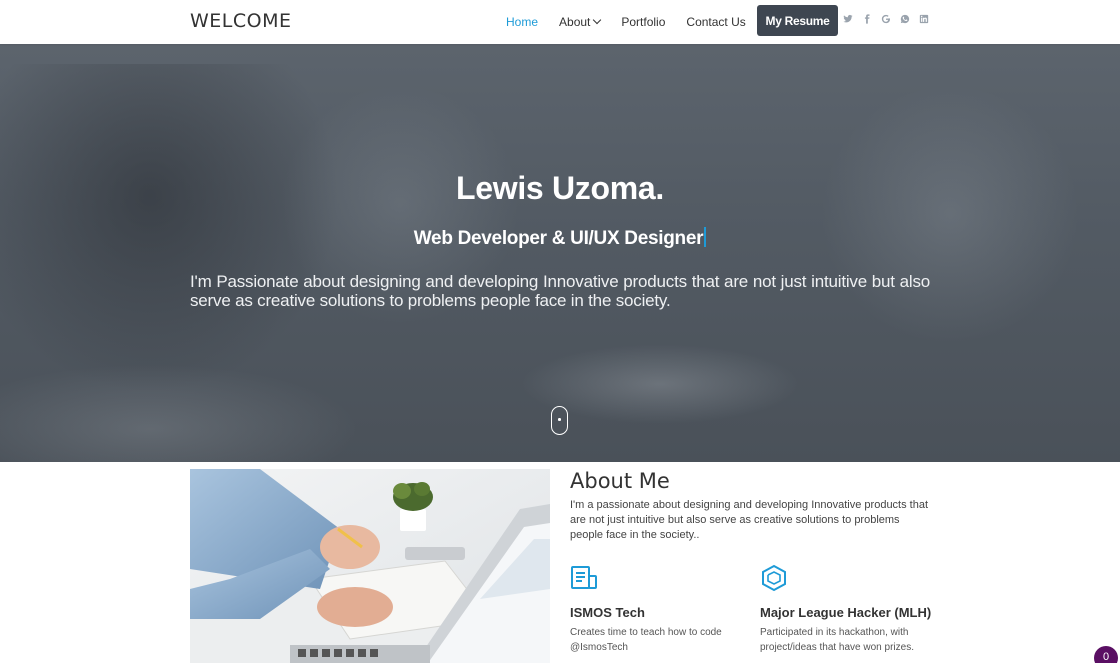 The width and height of the screenshot is (1120, 663). What do you see at coordinates (905, 19) in the screenshot?
I see `whatsapp-icon` at bounding box center [905, 19].